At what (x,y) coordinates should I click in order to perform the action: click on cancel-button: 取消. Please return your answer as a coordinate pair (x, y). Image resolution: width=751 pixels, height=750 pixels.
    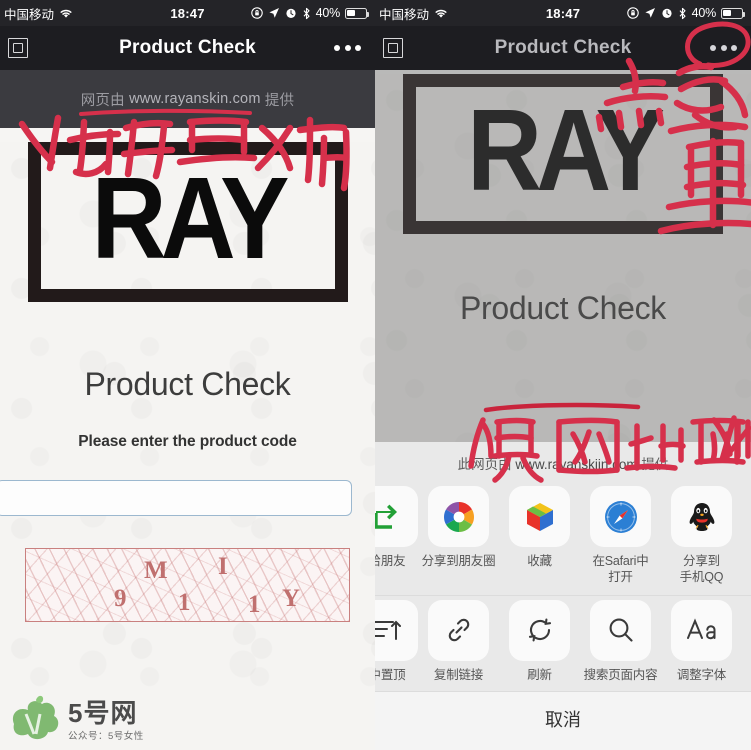
    Looking at the image, I should click on (563, 720).